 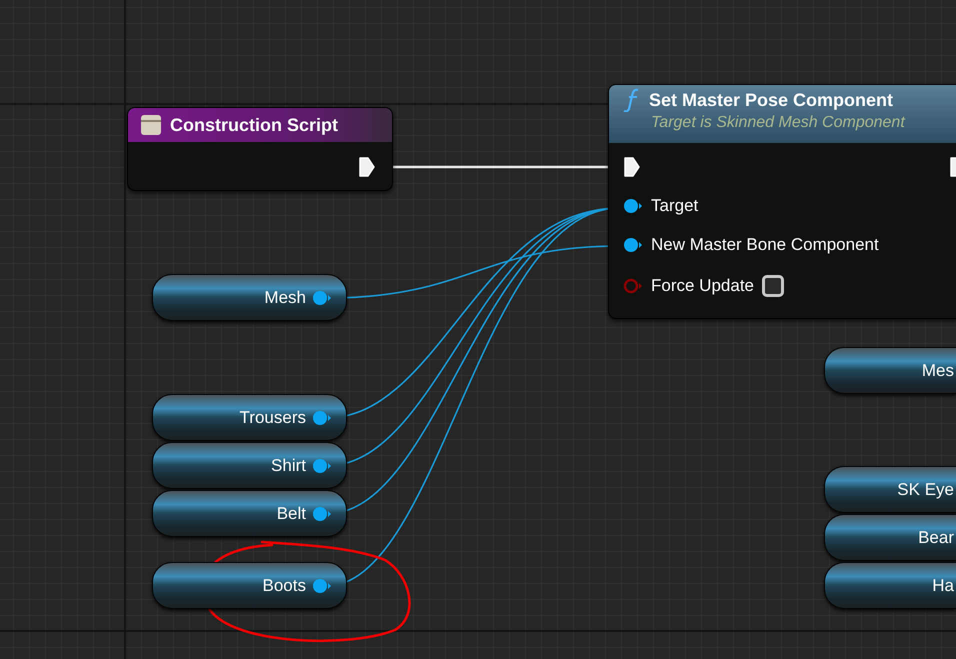 I want to click on variable-node: SK Eye, so click(x=890, y=489).